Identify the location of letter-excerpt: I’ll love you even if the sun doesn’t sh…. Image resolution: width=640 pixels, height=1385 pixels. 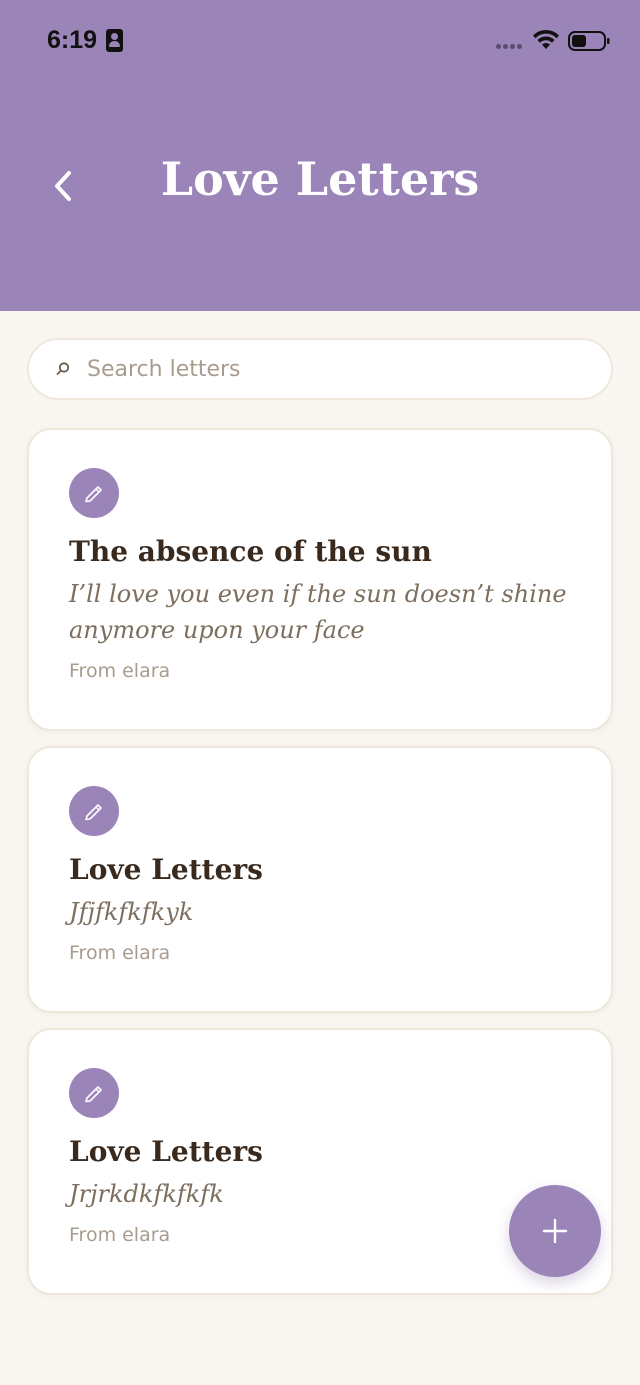
(318, 612).